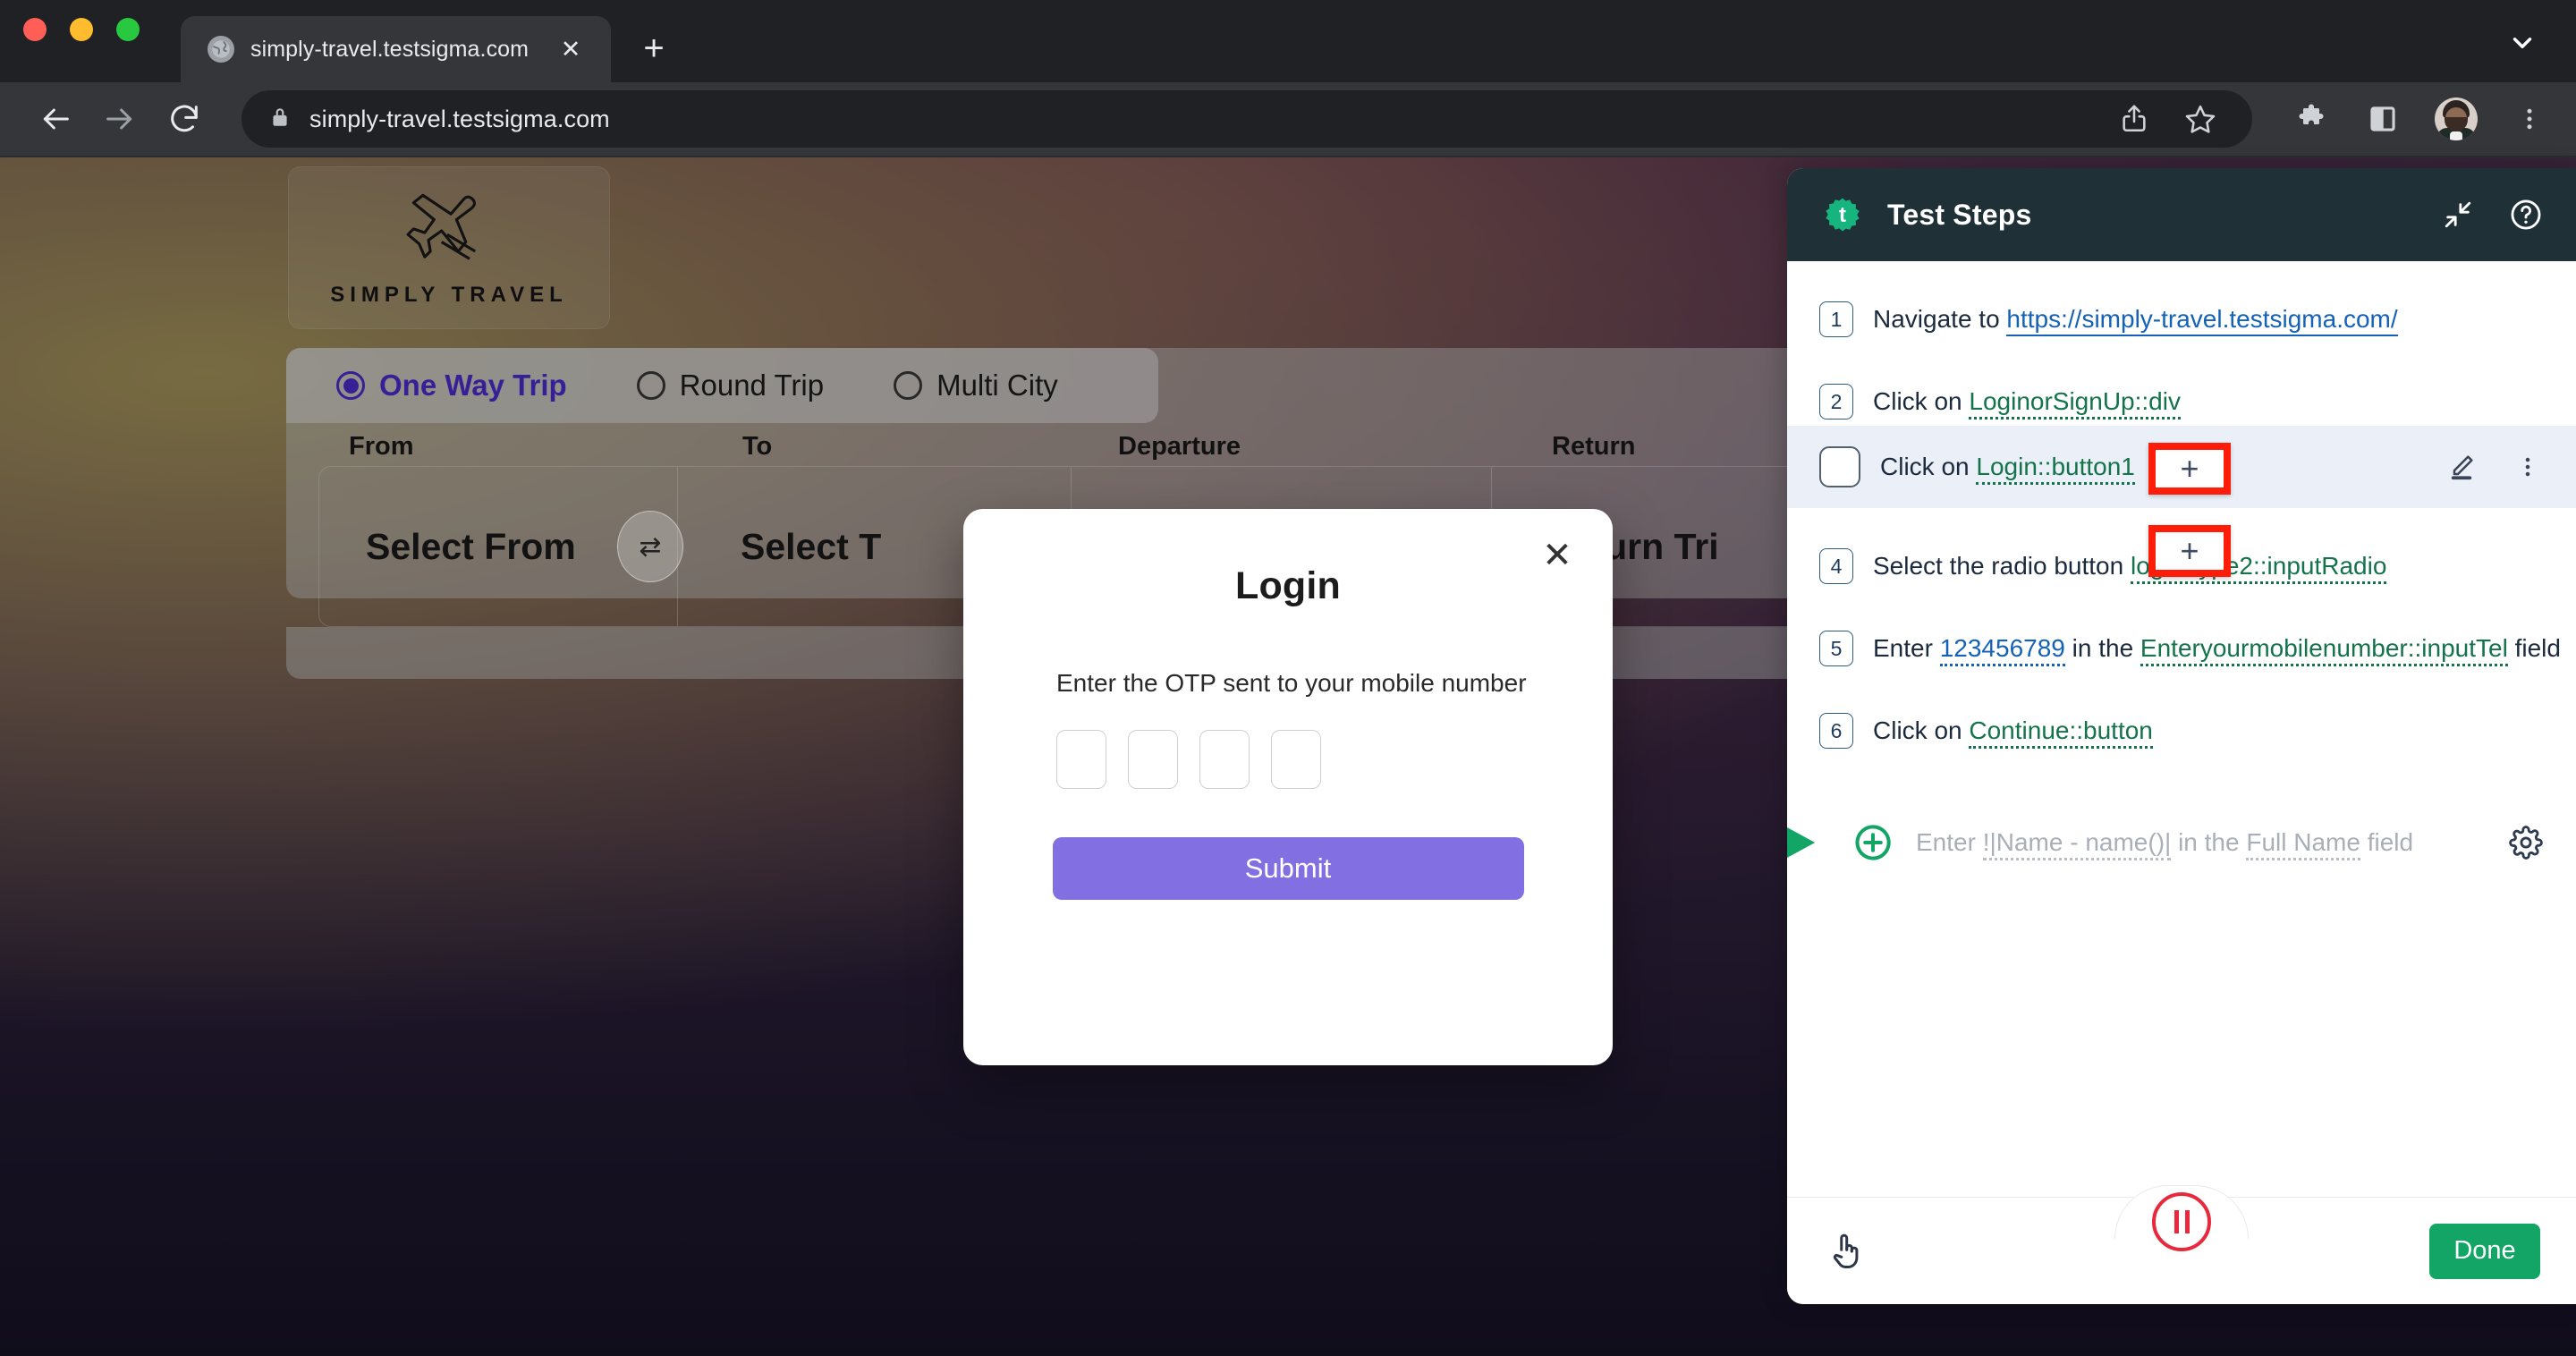 The image size is (2576, 1356). Describe the element at coordinates (35, 30) in the screenshot. I see `close-window-button` at that location.